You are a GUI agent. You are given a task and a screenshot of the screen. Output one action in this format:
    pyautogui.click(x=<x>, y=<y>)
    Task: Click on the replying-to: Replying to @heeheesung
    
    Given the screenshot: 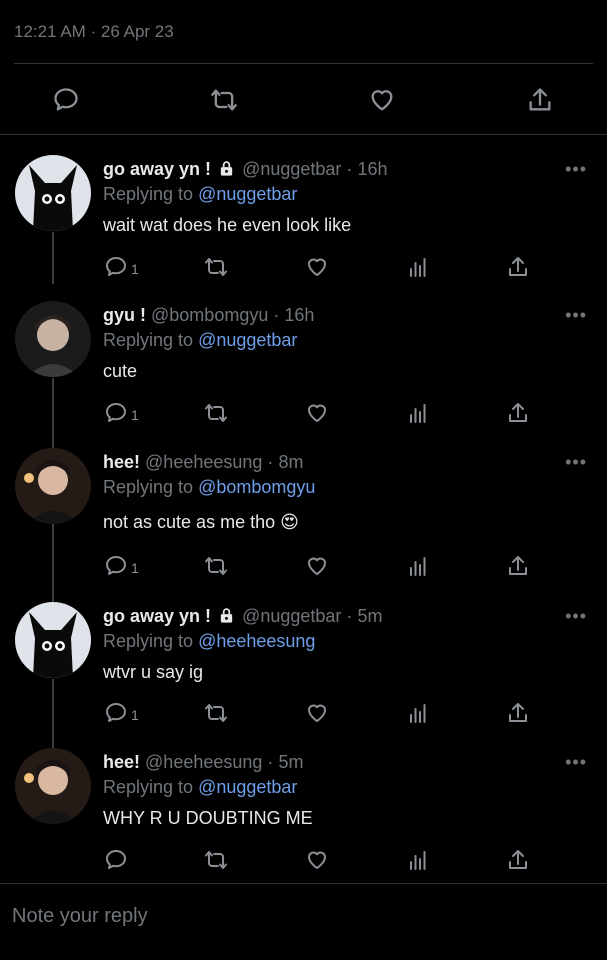 What is the action you would take?
    pyautogui.click(x=209, y=641)
    